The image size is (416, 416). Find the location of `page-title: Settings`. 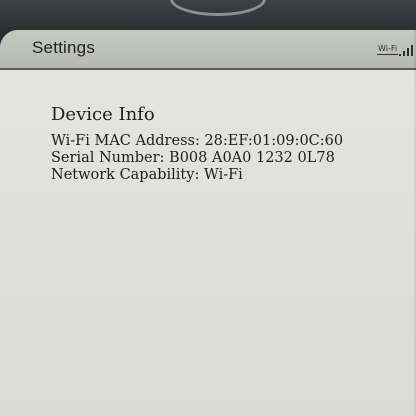

page-title: Settings is located at coordinates (64, 47).